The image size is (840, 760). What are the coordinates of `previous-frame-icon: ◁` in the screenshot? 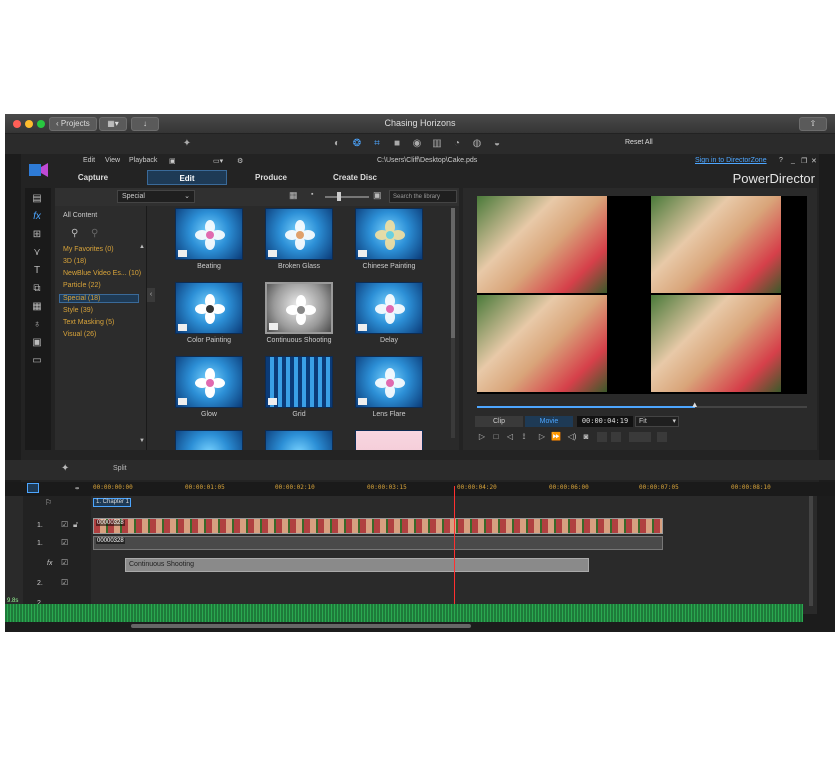 It's located at (510, 437).